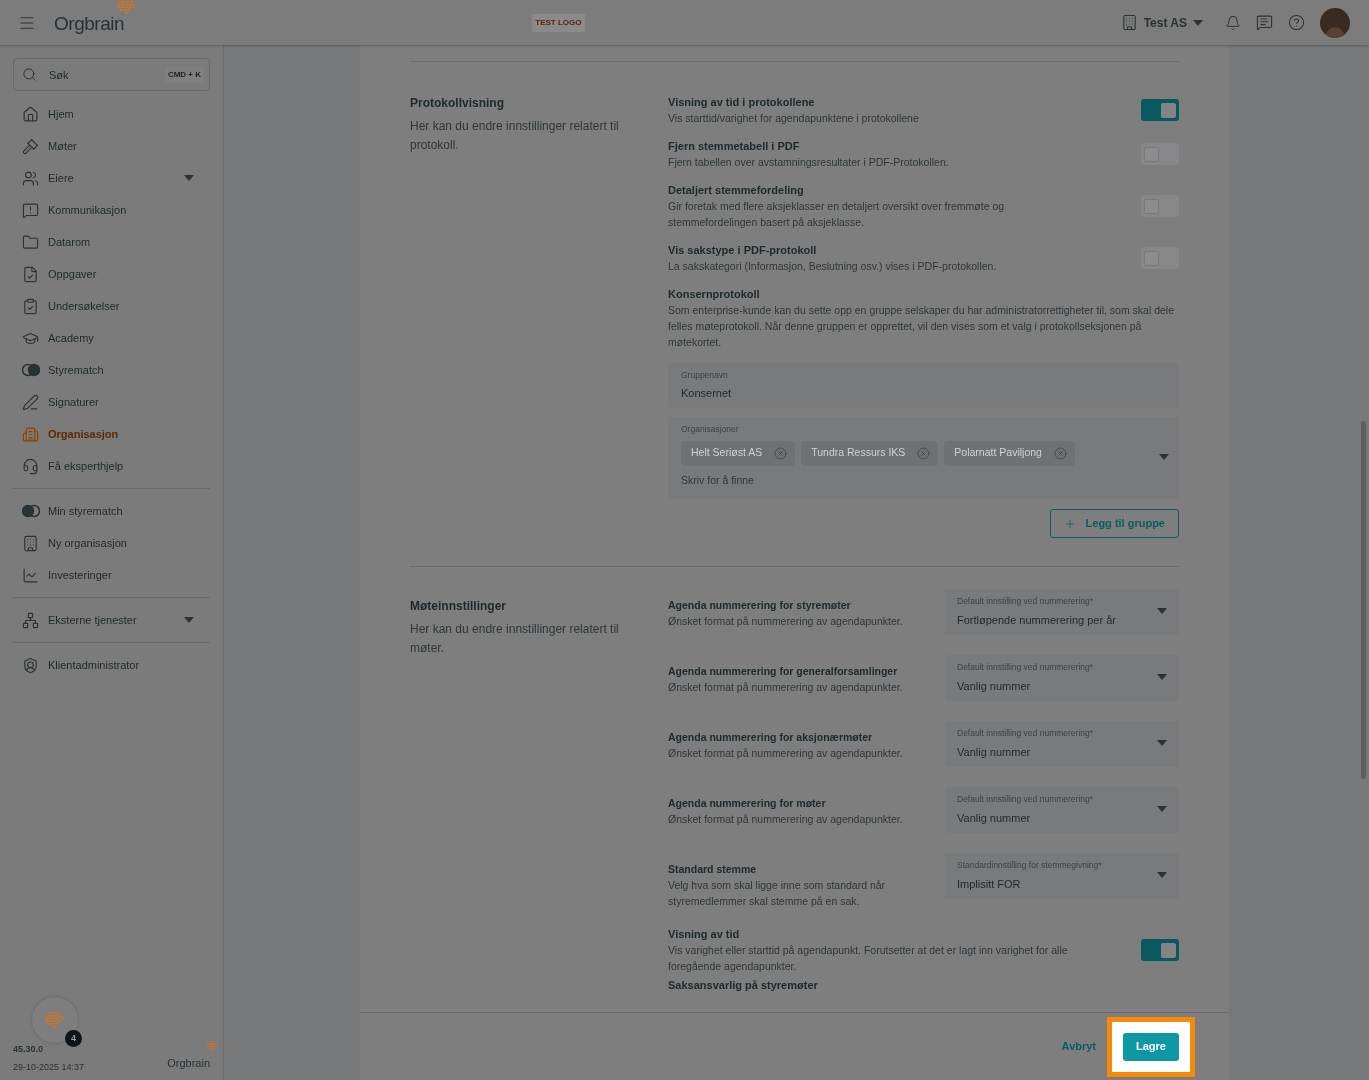 Image resolution: width=1369 pixels, height=1080 pixels. Describe the element at coordinates (111, 511) in the screenshot. I see `nav-item: Min styrematch` at that location.